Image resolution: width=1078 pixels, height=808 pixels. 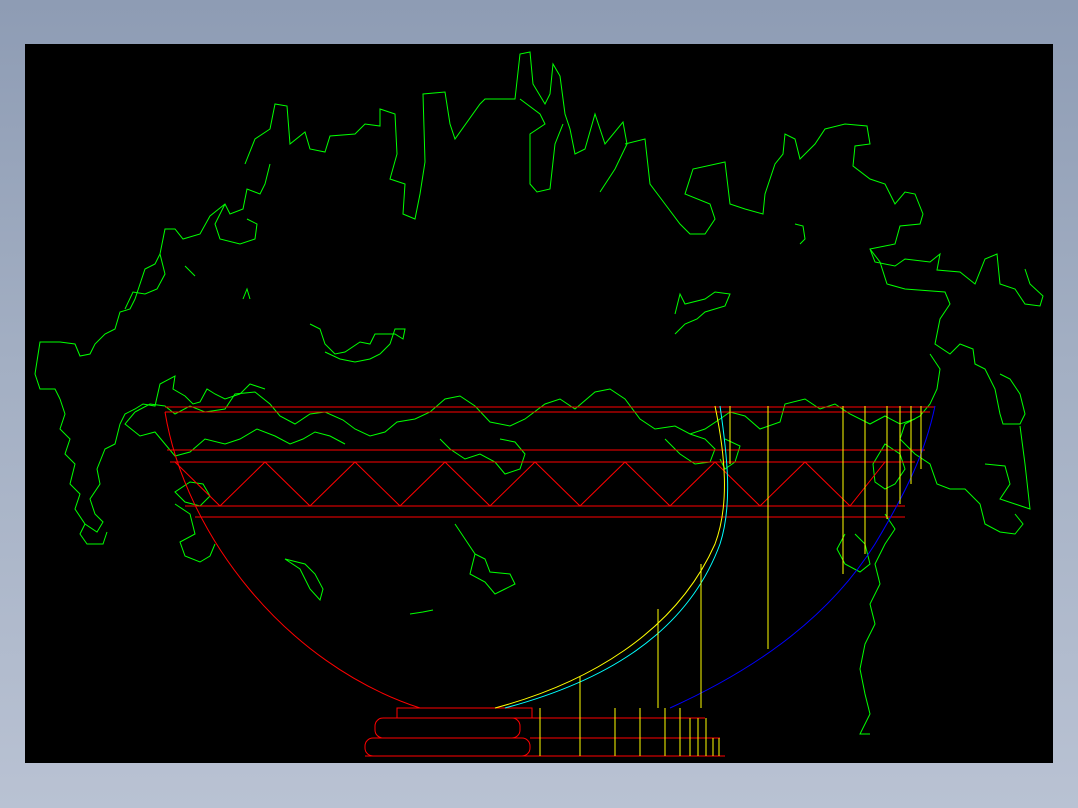 I want to click on foot-ring-lower, so click(x=447, y=747).